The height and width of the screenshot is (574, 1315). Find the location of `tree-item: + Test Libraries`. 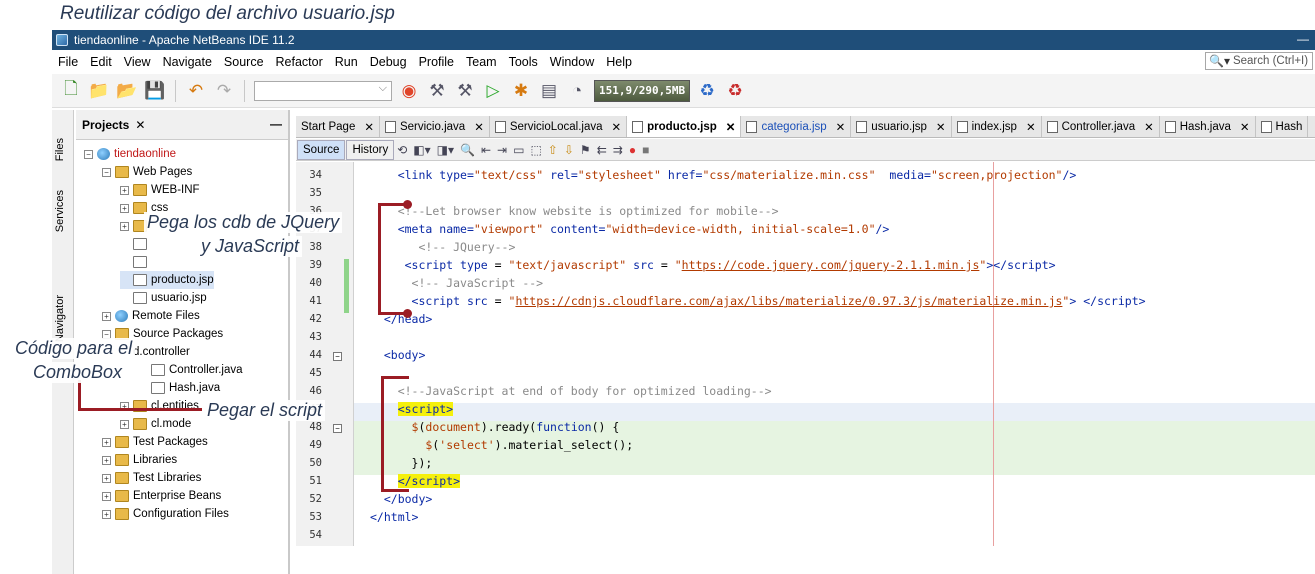

tree-item: + Test Libraries is located at coordinates (151, 478).